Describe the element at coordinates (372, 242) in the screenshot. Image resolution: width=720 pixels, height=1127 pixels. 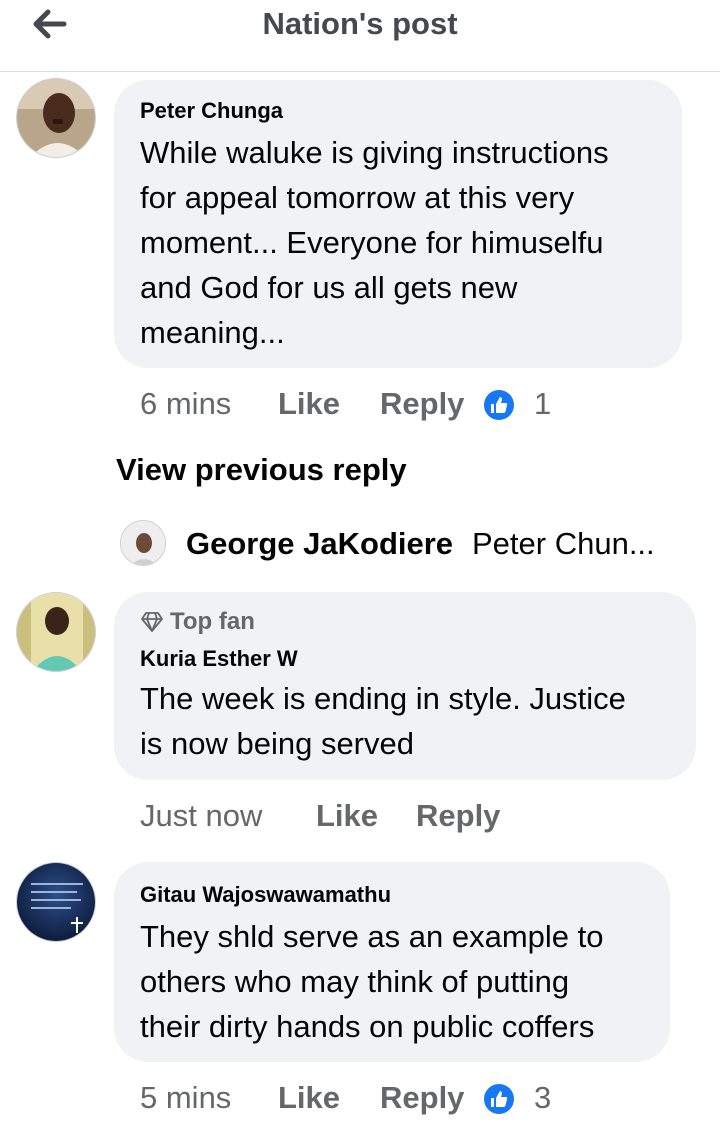
I see `comment-text-line: moment... Everyone for himuselfu` at that location.